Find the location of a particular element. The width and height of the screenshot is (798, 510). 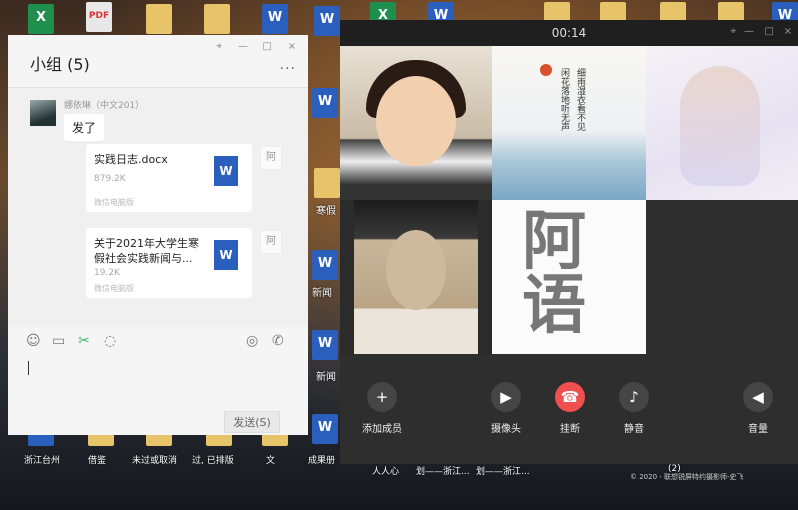

volume-button: ◀ 音量 is located at coordinates (758, 408).